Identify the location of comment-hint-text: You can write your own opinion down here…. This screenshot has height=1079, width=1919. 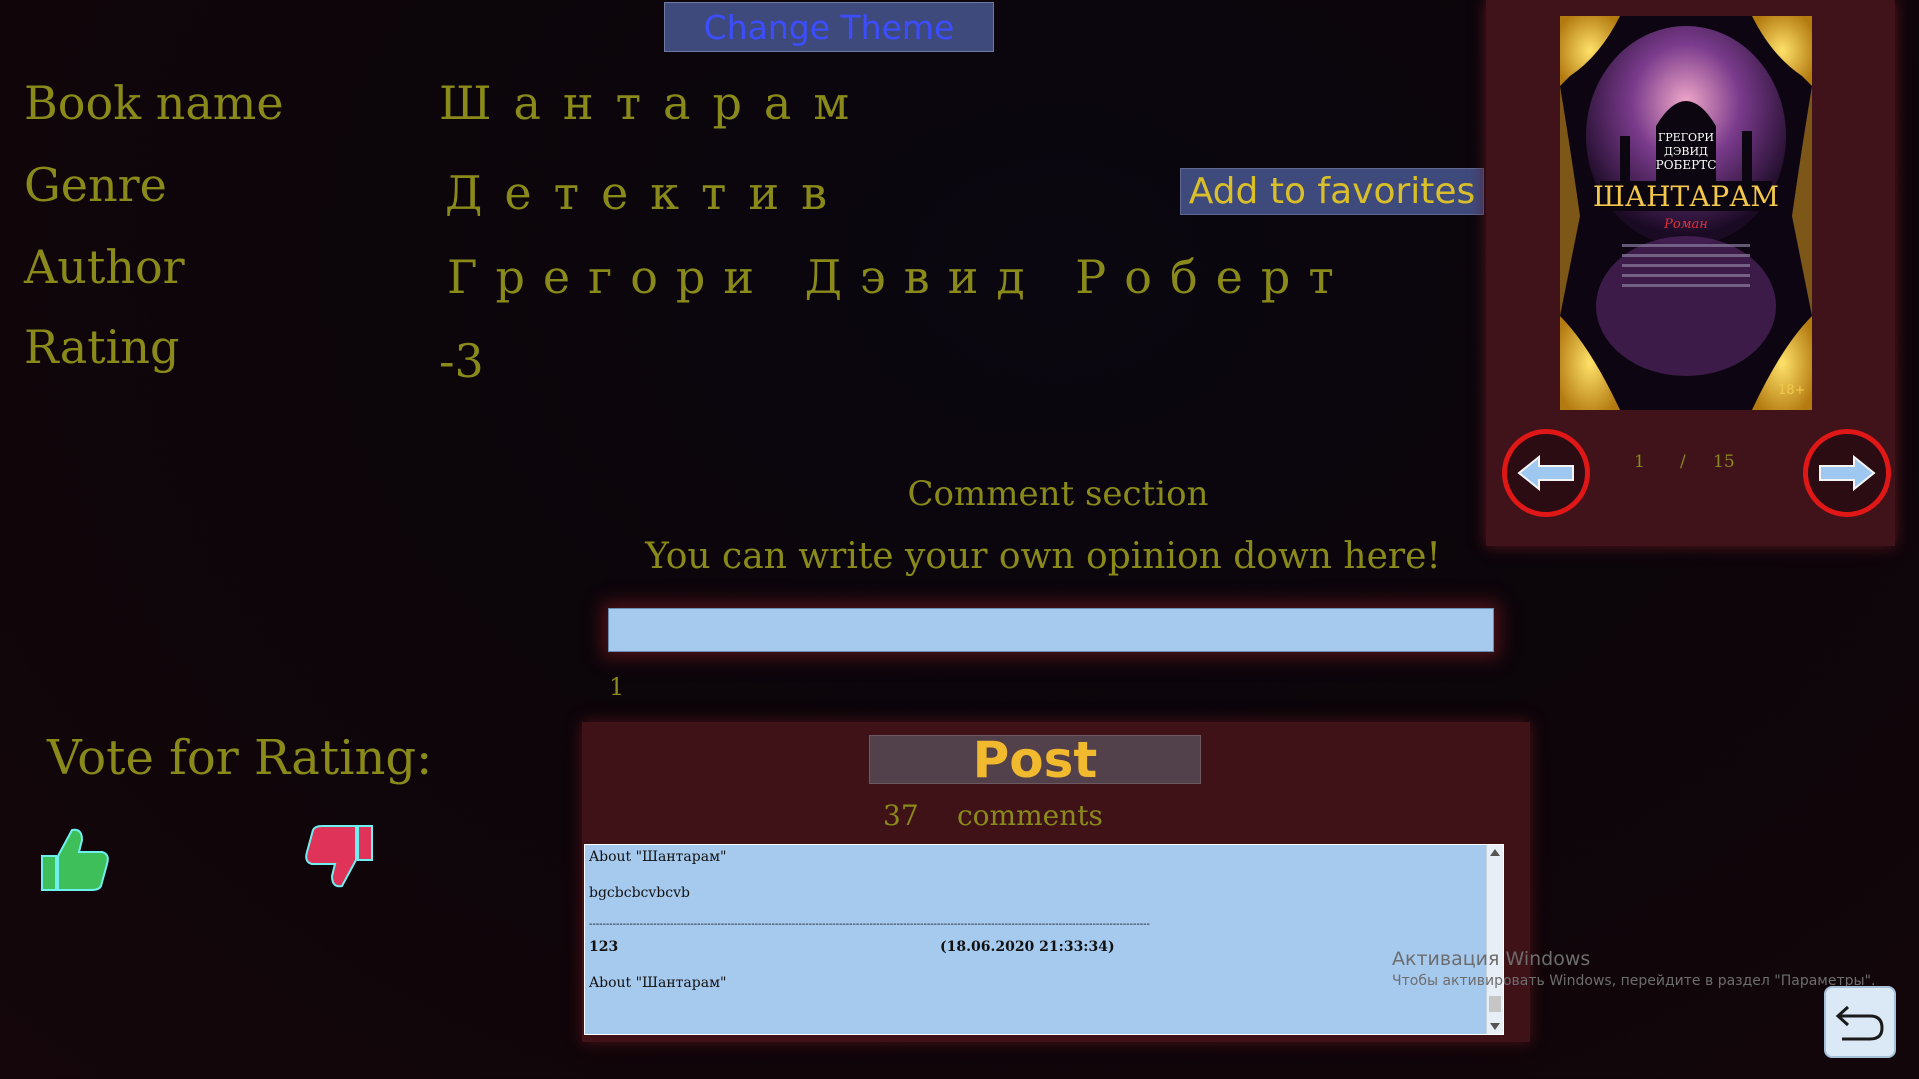
(1043, 556).